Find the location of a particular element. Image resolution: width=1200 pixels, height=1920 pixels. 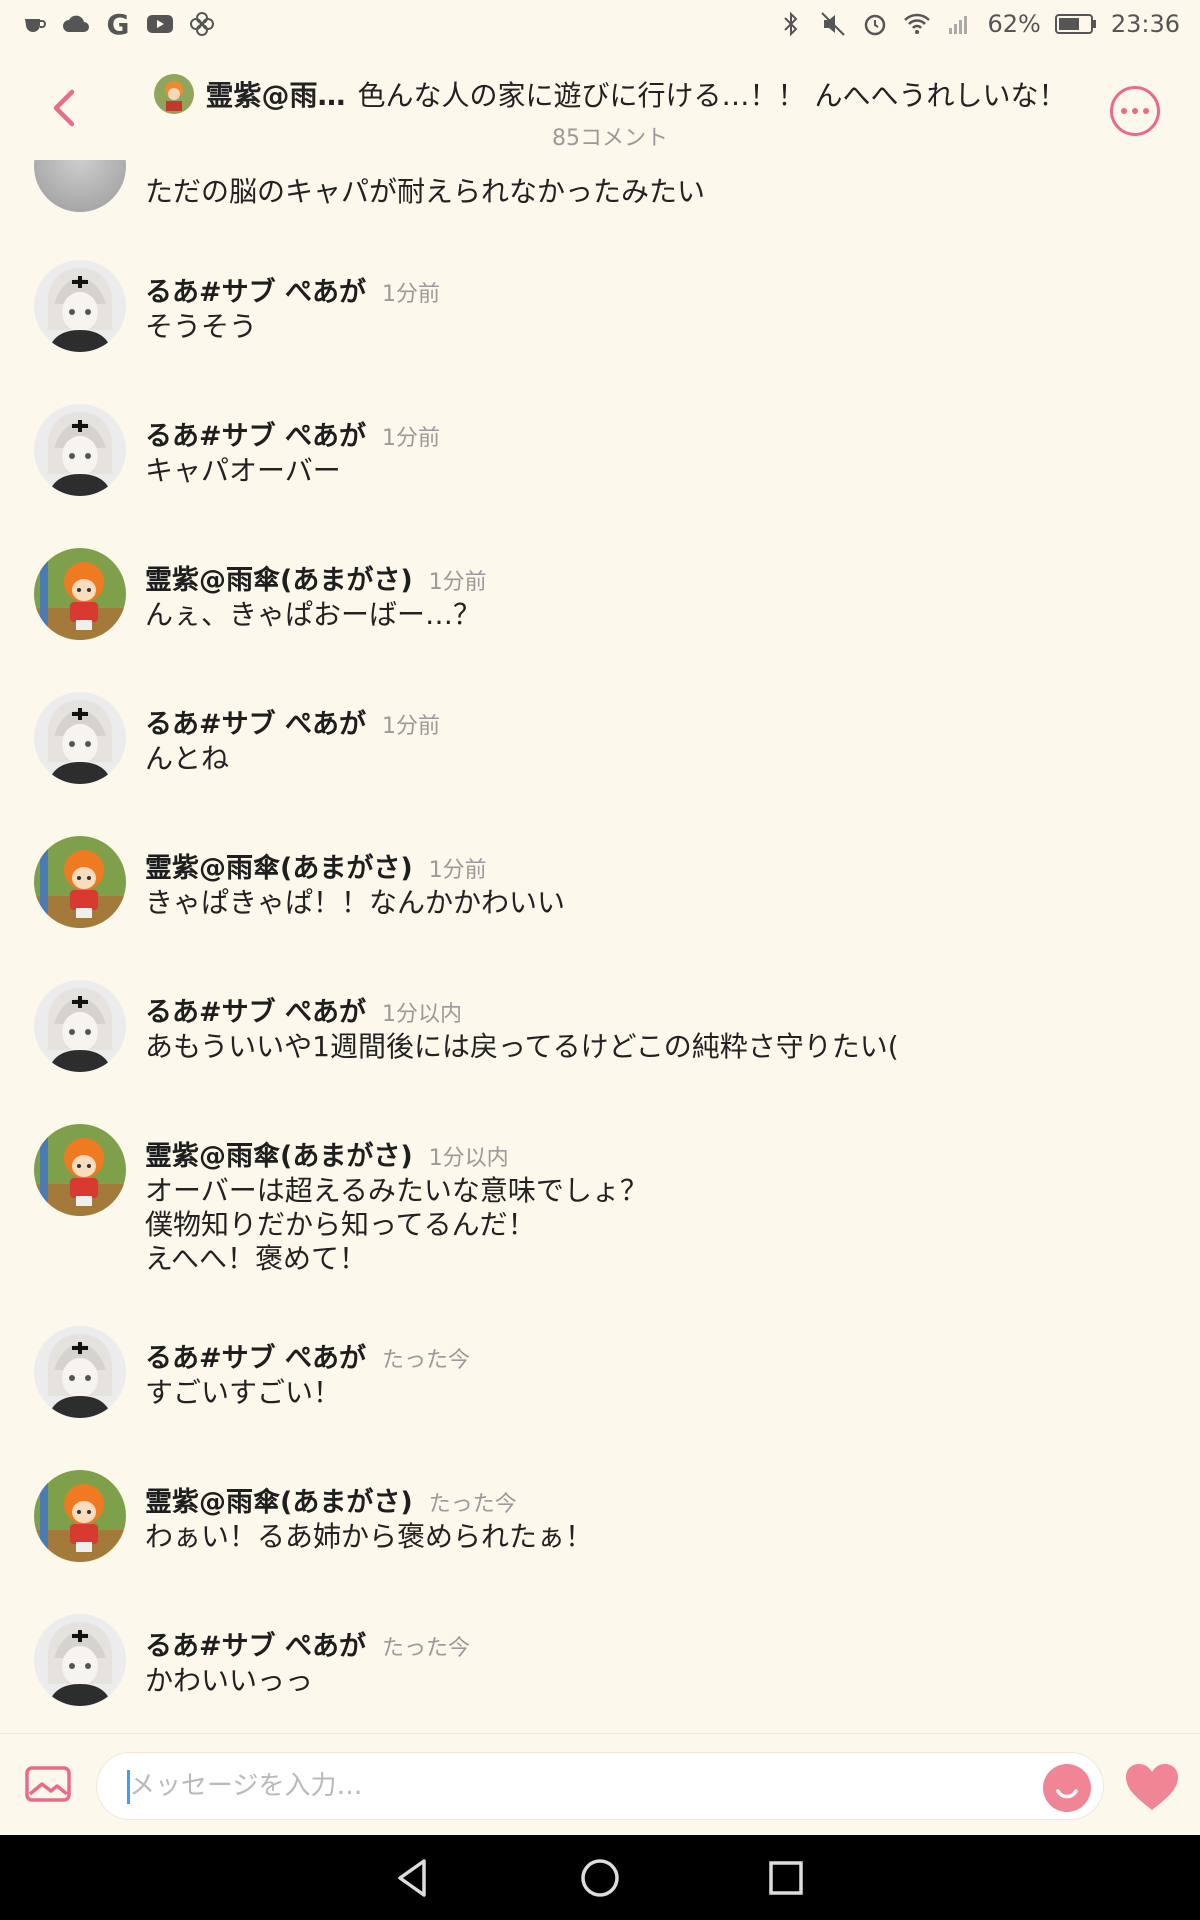

text-caret is located at coordinates (128, 1787).